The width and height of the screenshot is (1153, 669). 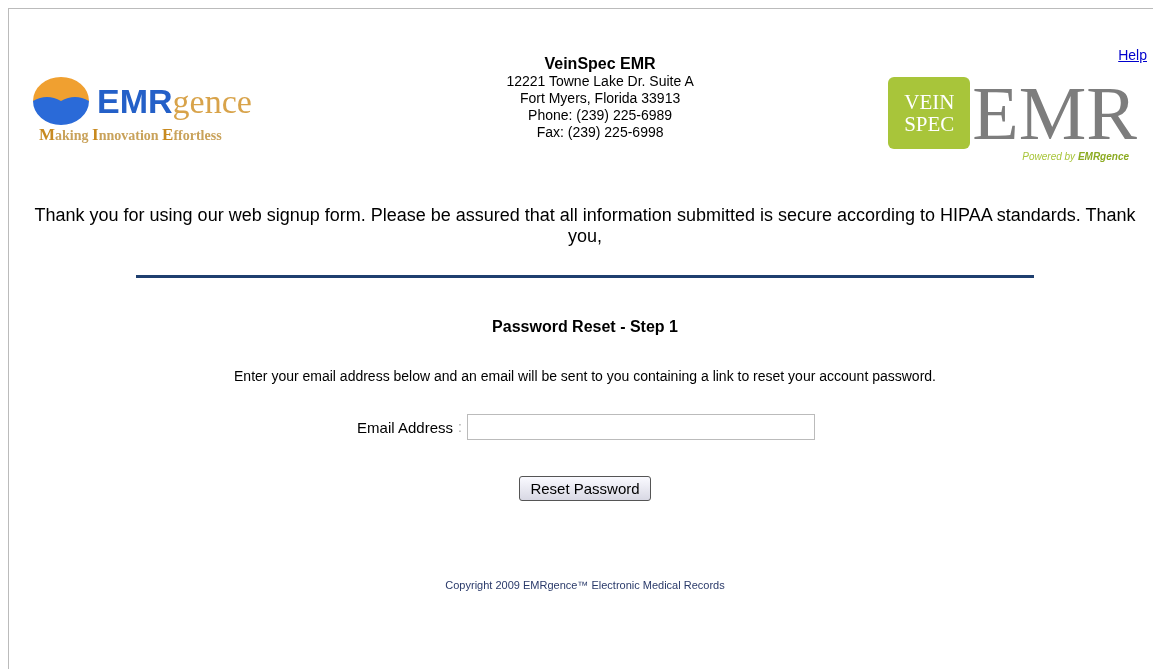 What do you see at coordinates (600, 132) in the screenshot?
I see `address-line: Fax: (239) 225-6998` at bounding box center [600, 132].